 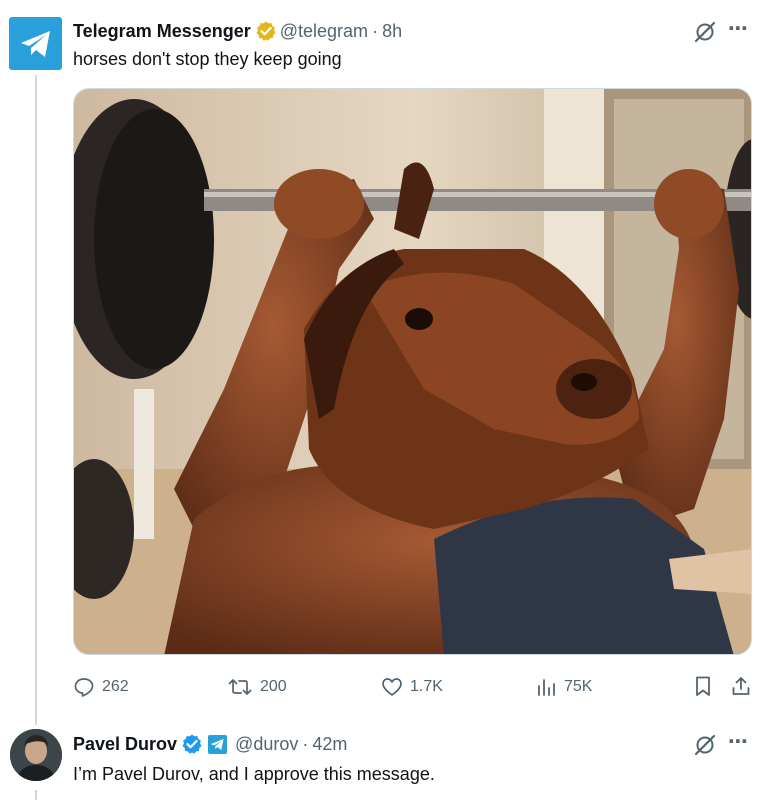 I want to click on views-button: 75K, so click(x=563, y=687).